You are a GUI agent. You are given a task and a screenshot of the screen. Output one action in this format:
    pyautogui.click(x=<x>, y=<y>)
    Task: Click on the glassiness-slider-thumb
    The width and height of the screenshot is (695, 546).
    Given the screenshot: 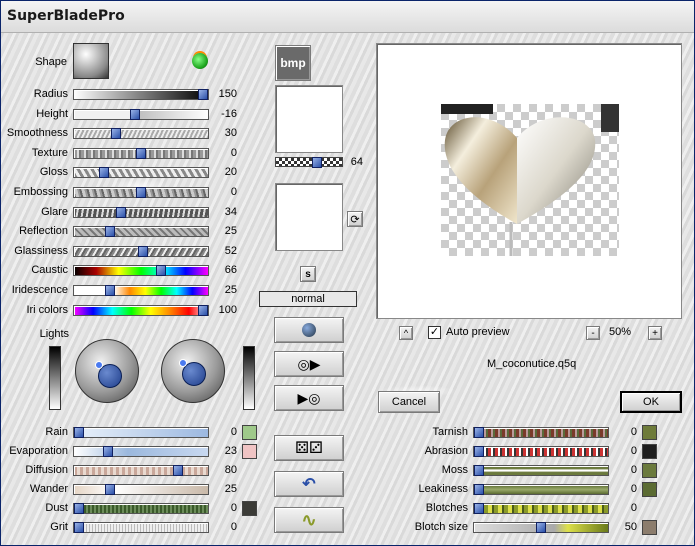 What is the action you would take?
    pyautogui.click(x=143, y=251)
    